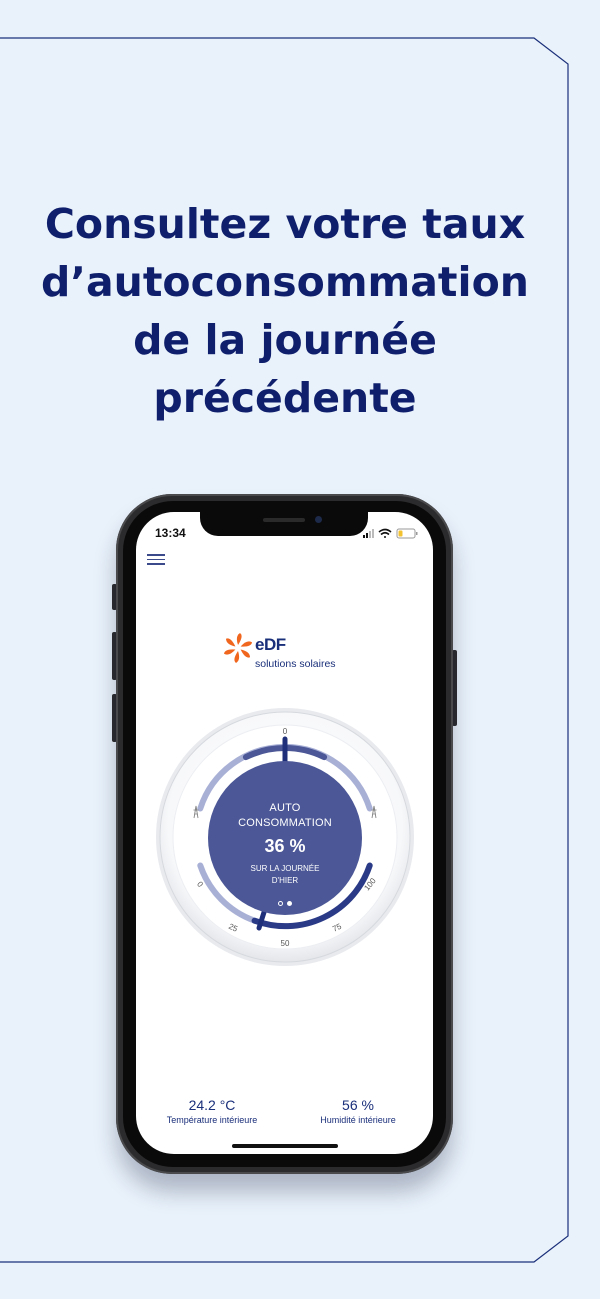 The height and width of the screenshot is (1299, 600). What do you see at coordinates (295, 664) in the screenshot?
I see `logo-tagline: solutions solaires` at bounding box center [295, 664].